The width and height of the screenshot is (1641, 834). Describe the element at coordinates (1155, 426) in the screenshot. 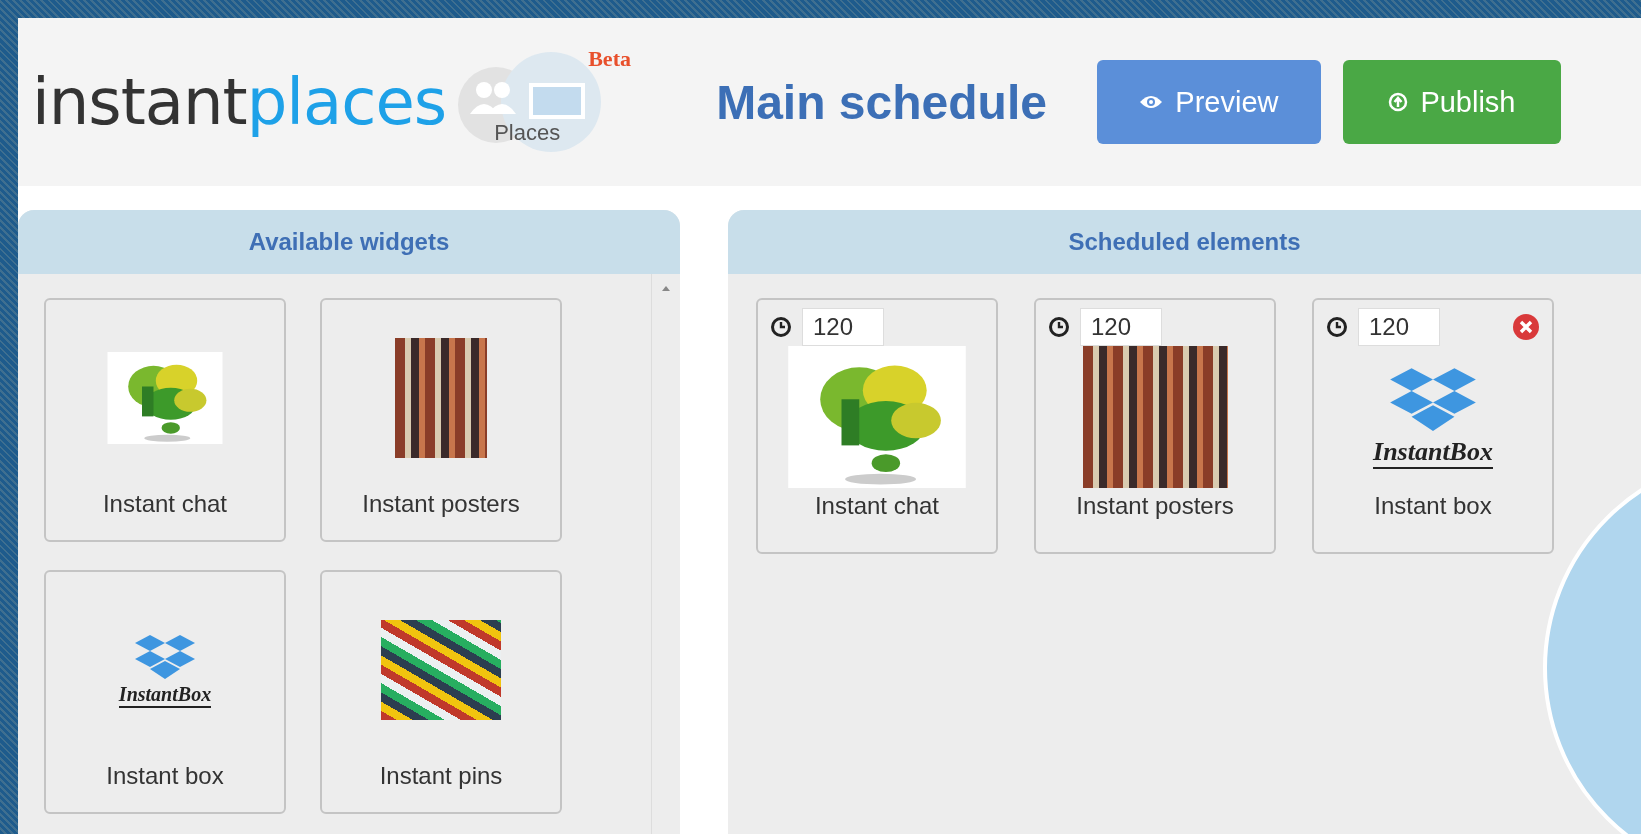

I see `scheduled-card: 120 Instant posters` at that location.